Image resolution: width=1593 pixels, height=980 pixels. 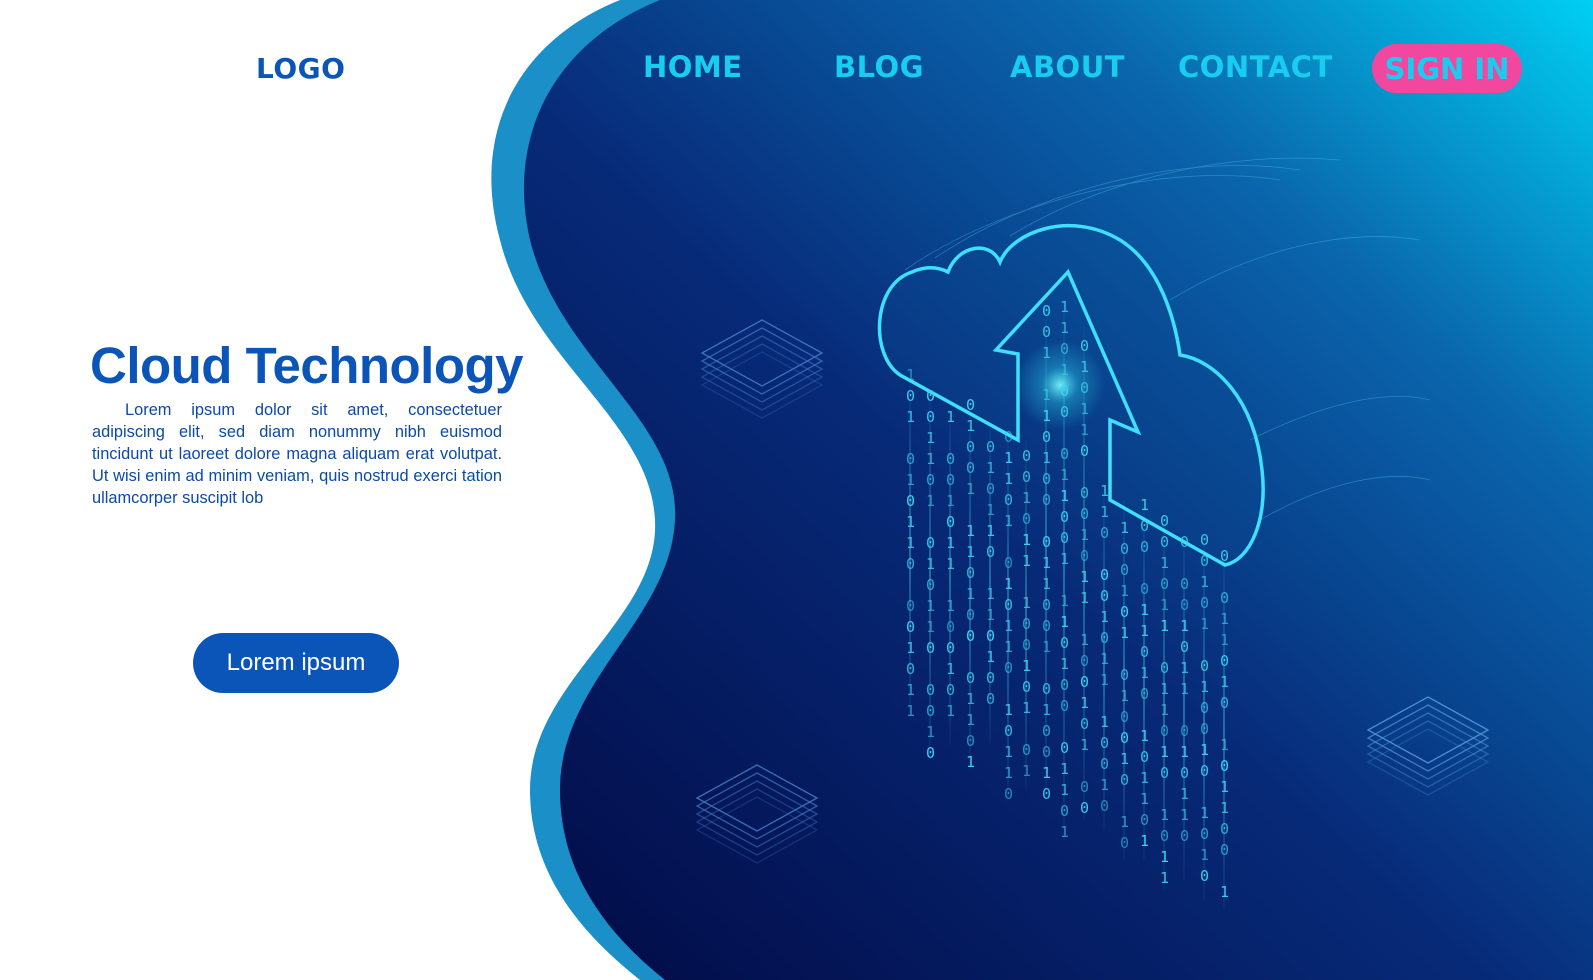 I want to click on binary-trail, so click(x=1064, y=570).